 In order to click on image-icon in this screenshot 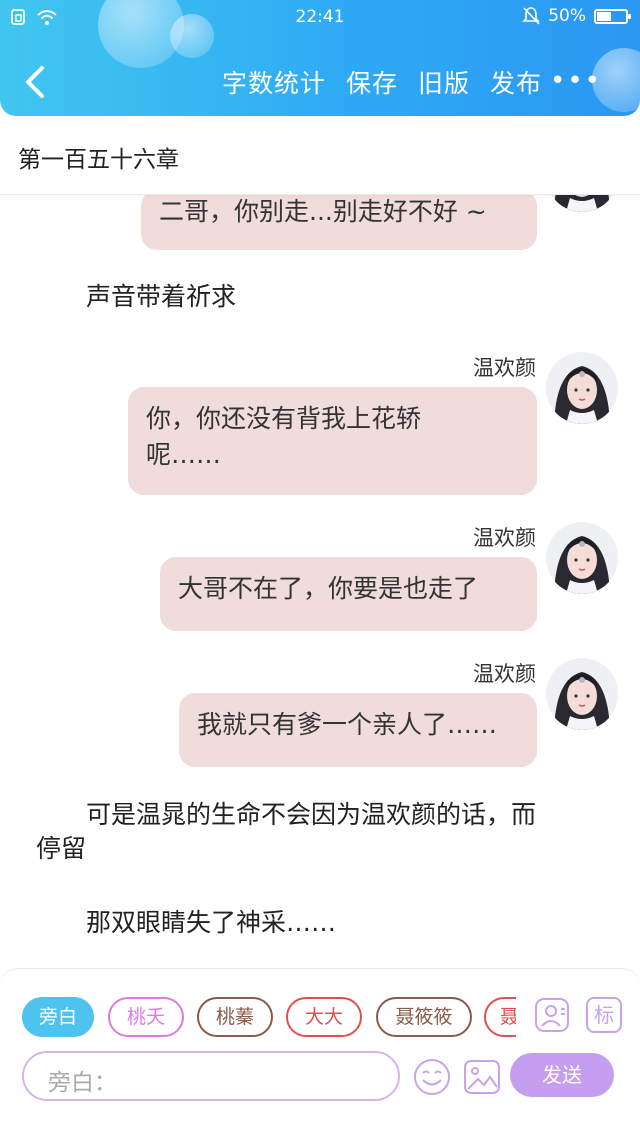, I will do `click(482, 1077)`.